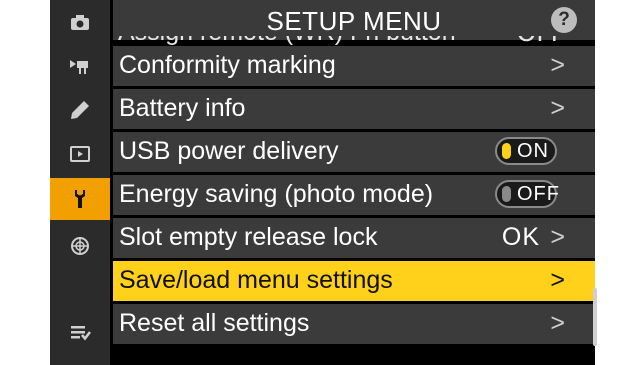 The height and width of the screenshot is (365, 643). Describe the element at coordinates (229, 151) in the screenshot. I see `menu-item-label: USB power delivery` at that location.